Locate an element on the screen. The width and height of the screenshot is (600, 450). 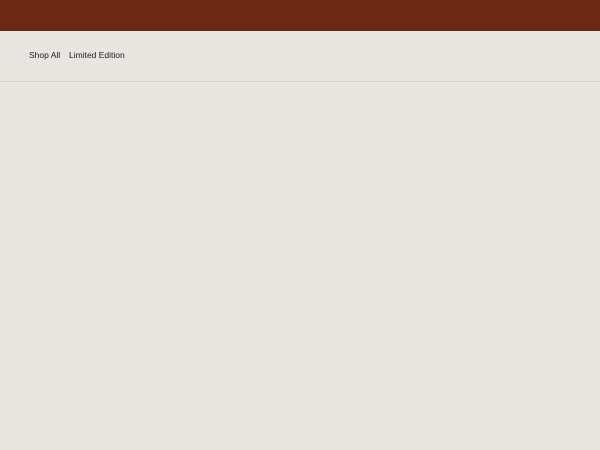
top-header-bar is located at coordinates (300, 15).